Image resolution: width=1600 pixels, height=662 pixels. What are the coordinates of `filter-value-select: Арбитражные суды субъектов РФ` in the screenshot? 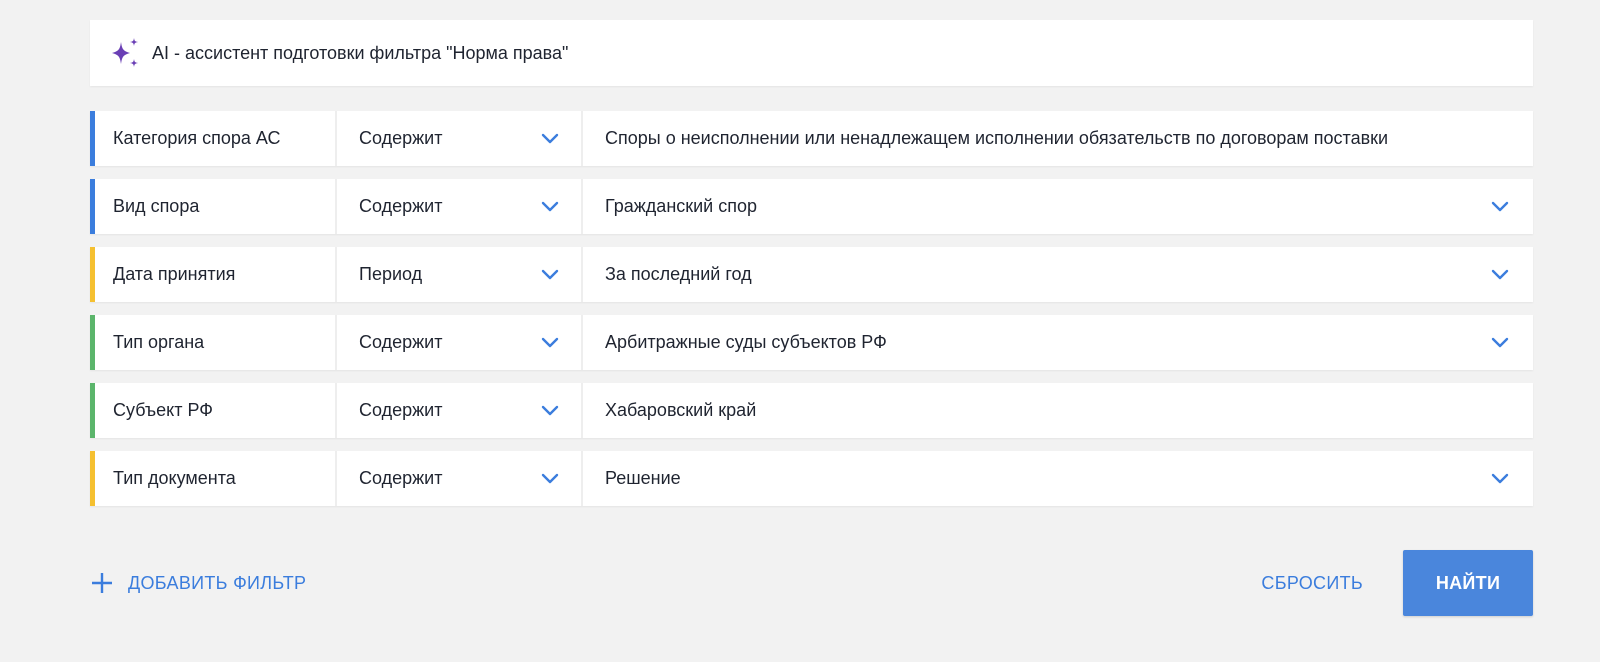 It's located at (1058, 342).